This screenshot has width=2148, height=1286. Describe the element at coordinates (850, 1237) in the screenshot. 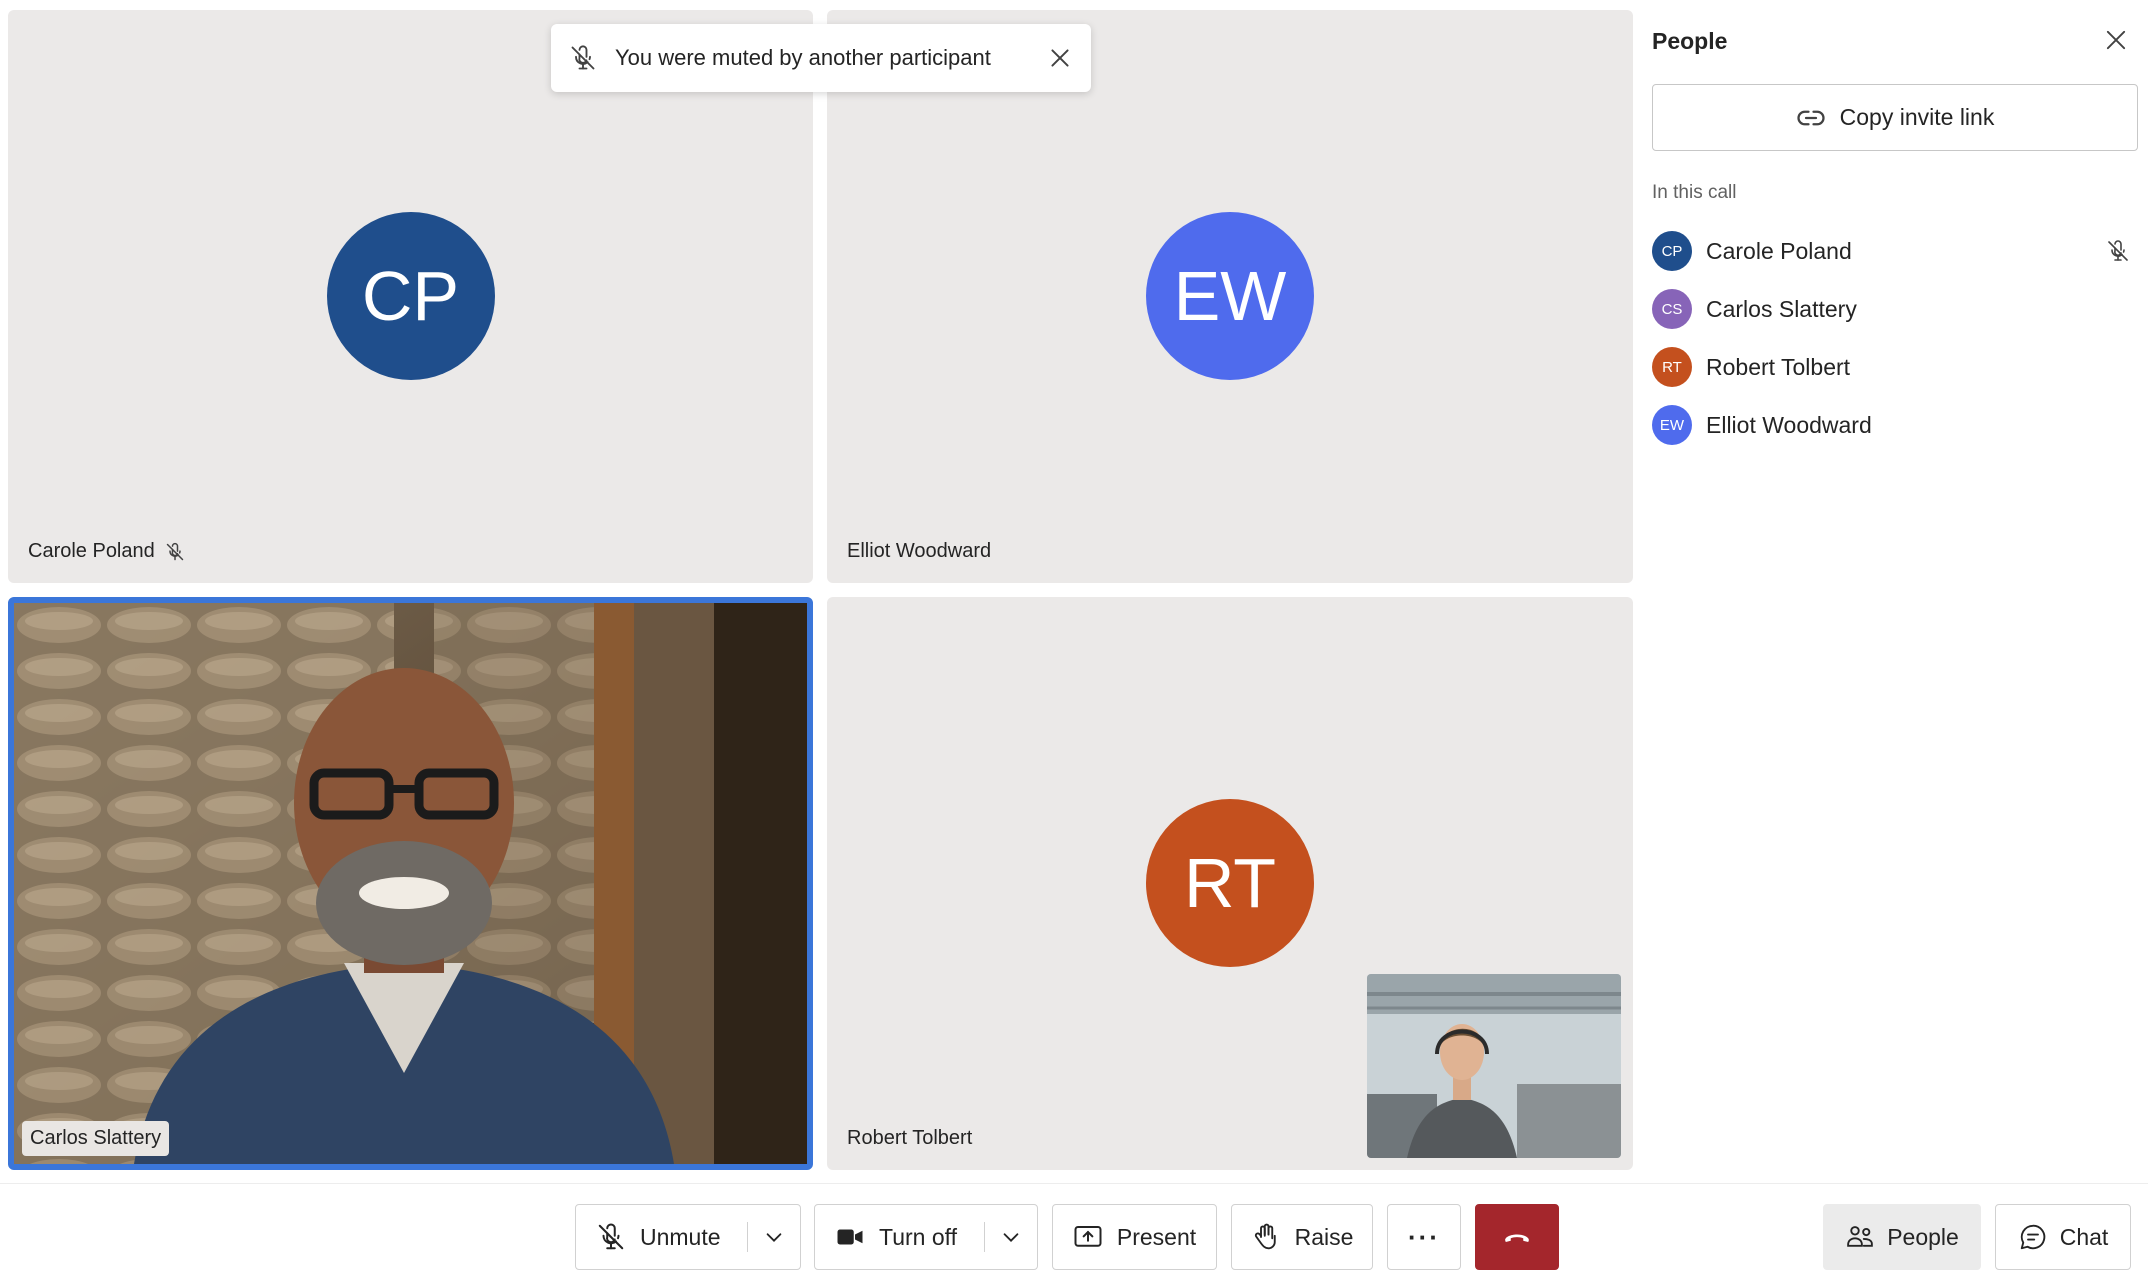

I see `video-camera-icon` at that location.